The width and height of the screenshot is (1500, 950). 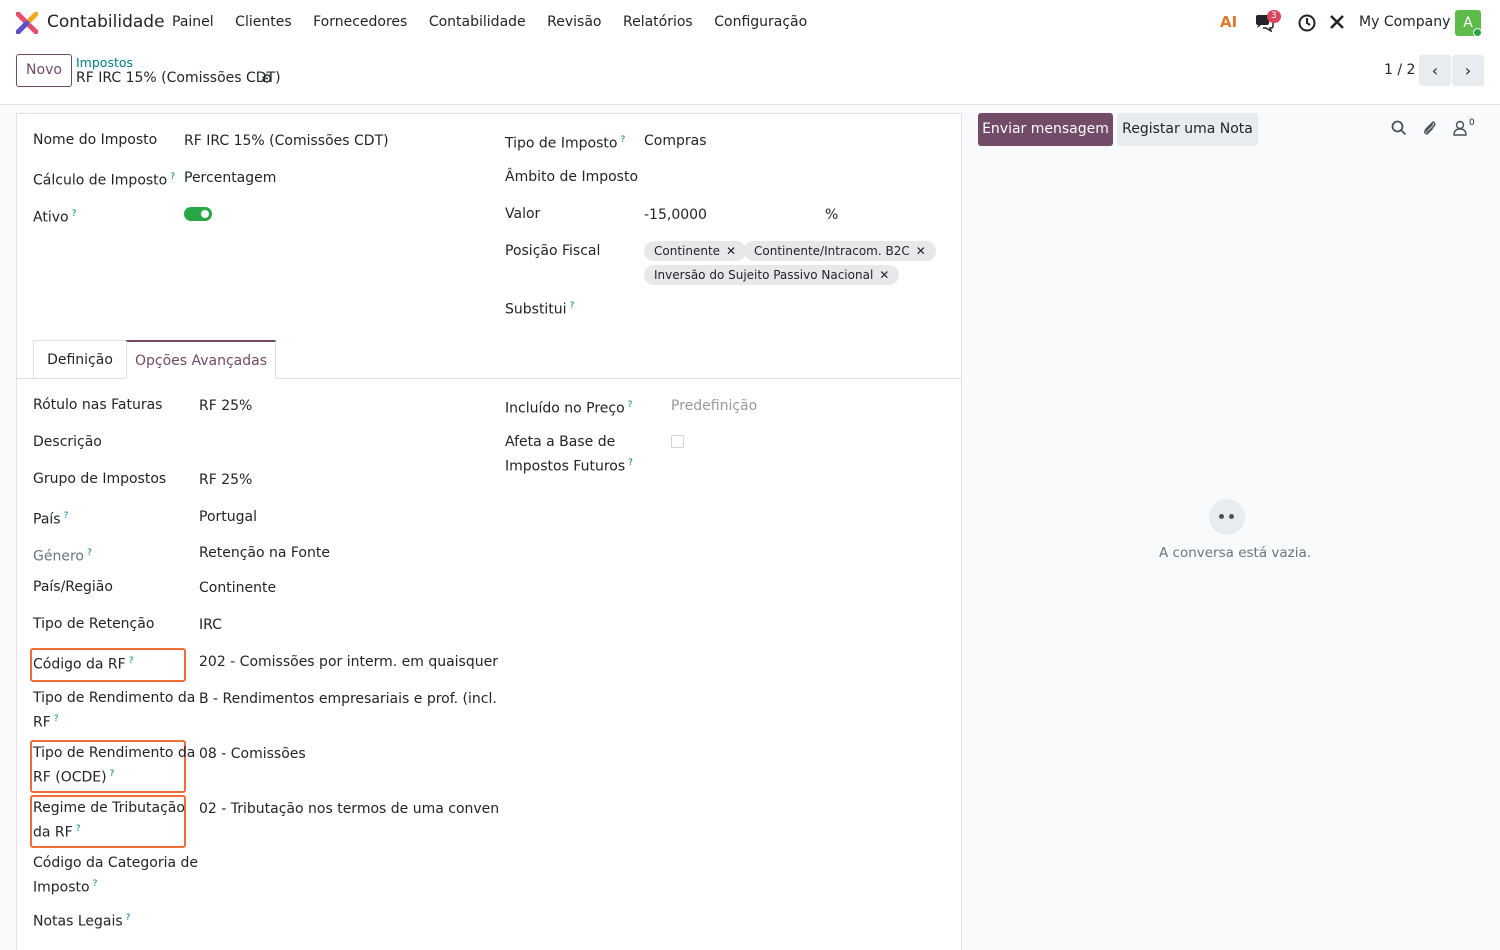 What do you see at coordinates (840, 251) in the screenshot?
I see `tag-continente-intracom: Continente/Intracom. B2C ✕` at bounding box center [840, 251].